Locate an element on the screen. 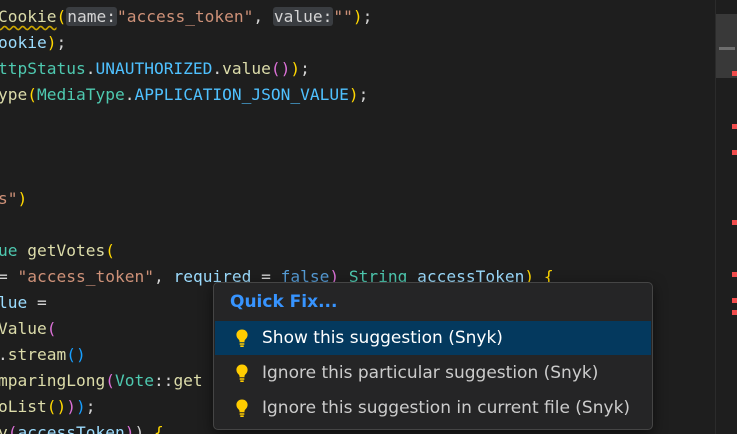  code-token: oList is located at coordinates (23, 406).